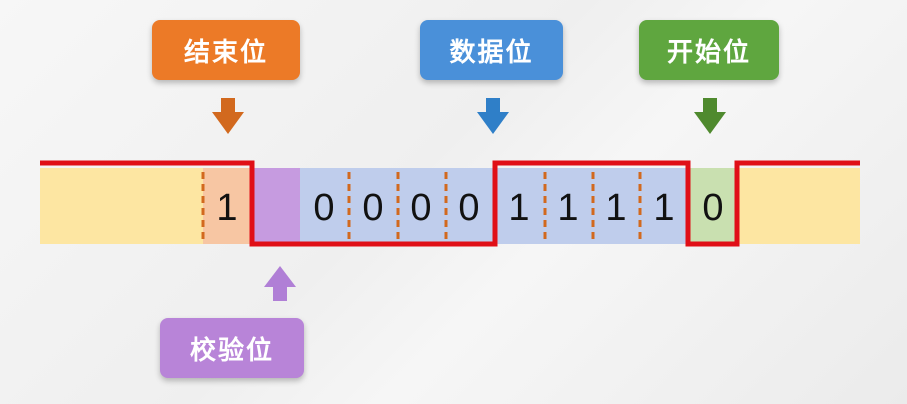 The height and width of the screenshot is (404, 907). What do you see at coordinates (276, 206) in the screenshot?
I see `parity-bit-cell` at bounding box center [276, 206].